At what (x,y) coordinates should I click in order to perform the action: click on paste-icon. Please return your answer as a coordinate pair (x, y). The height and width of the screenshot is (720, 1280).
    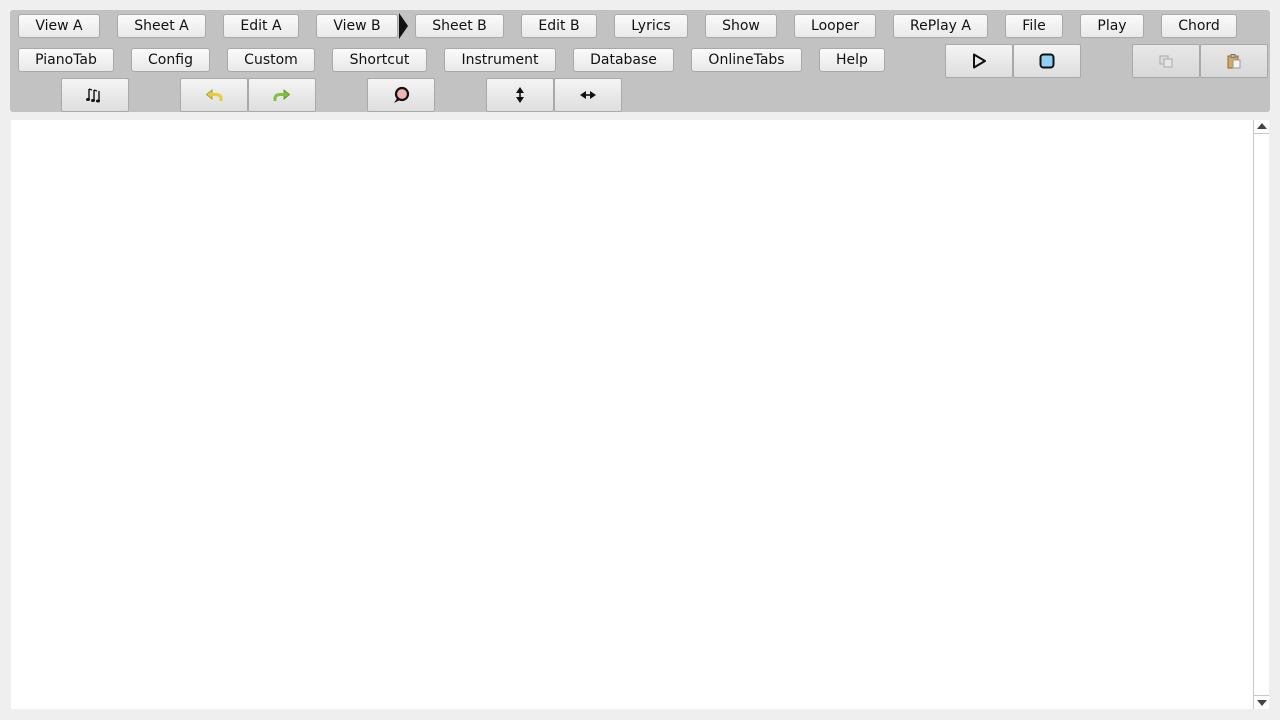
    Looking at the image, I should click on (1234, 61).